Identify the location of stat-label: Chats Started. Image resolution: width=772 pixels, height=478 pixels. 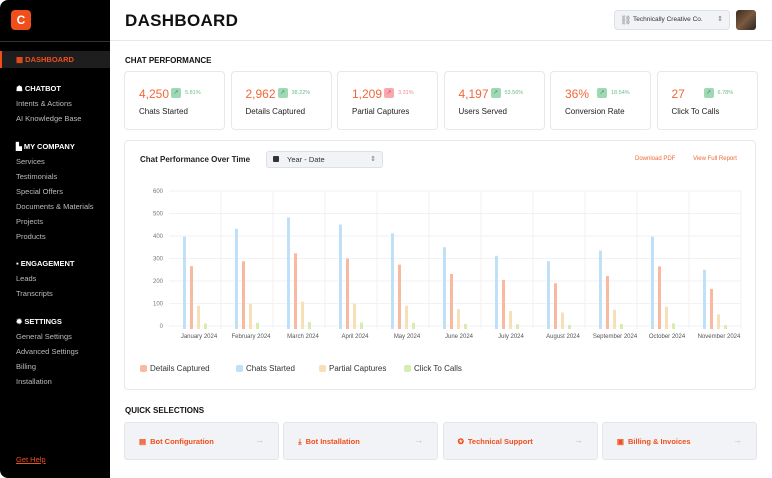
(163, 111).